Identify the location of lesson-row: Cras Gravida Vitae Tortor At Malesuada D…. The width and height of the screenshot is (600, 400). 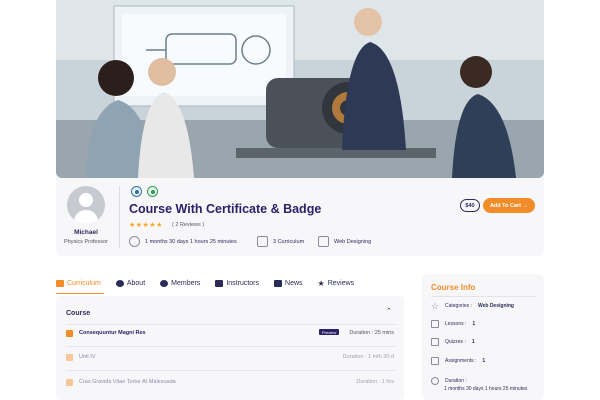
(231, 382).